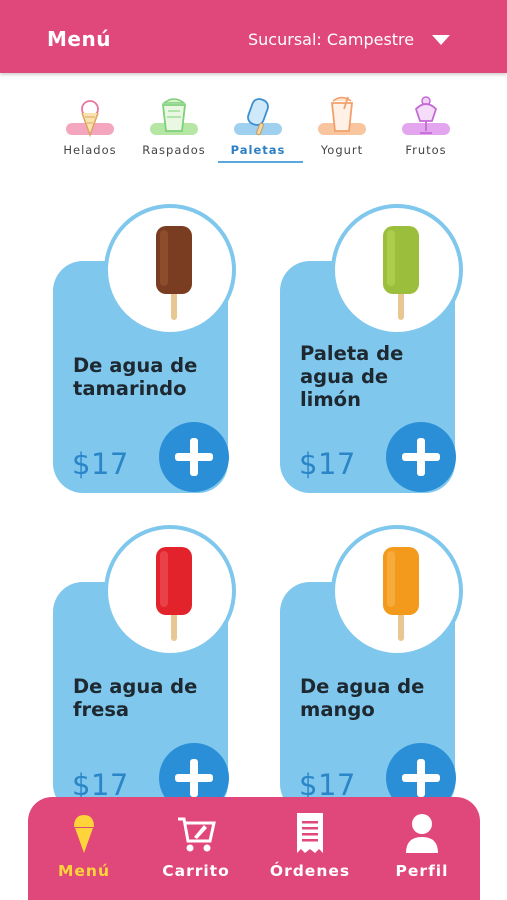 This screenshot has height=900, width=507. Describe the element at coordinates (331, 39) in the screenshot. I see `branch-label: Sucursal: Campestre` at that location.